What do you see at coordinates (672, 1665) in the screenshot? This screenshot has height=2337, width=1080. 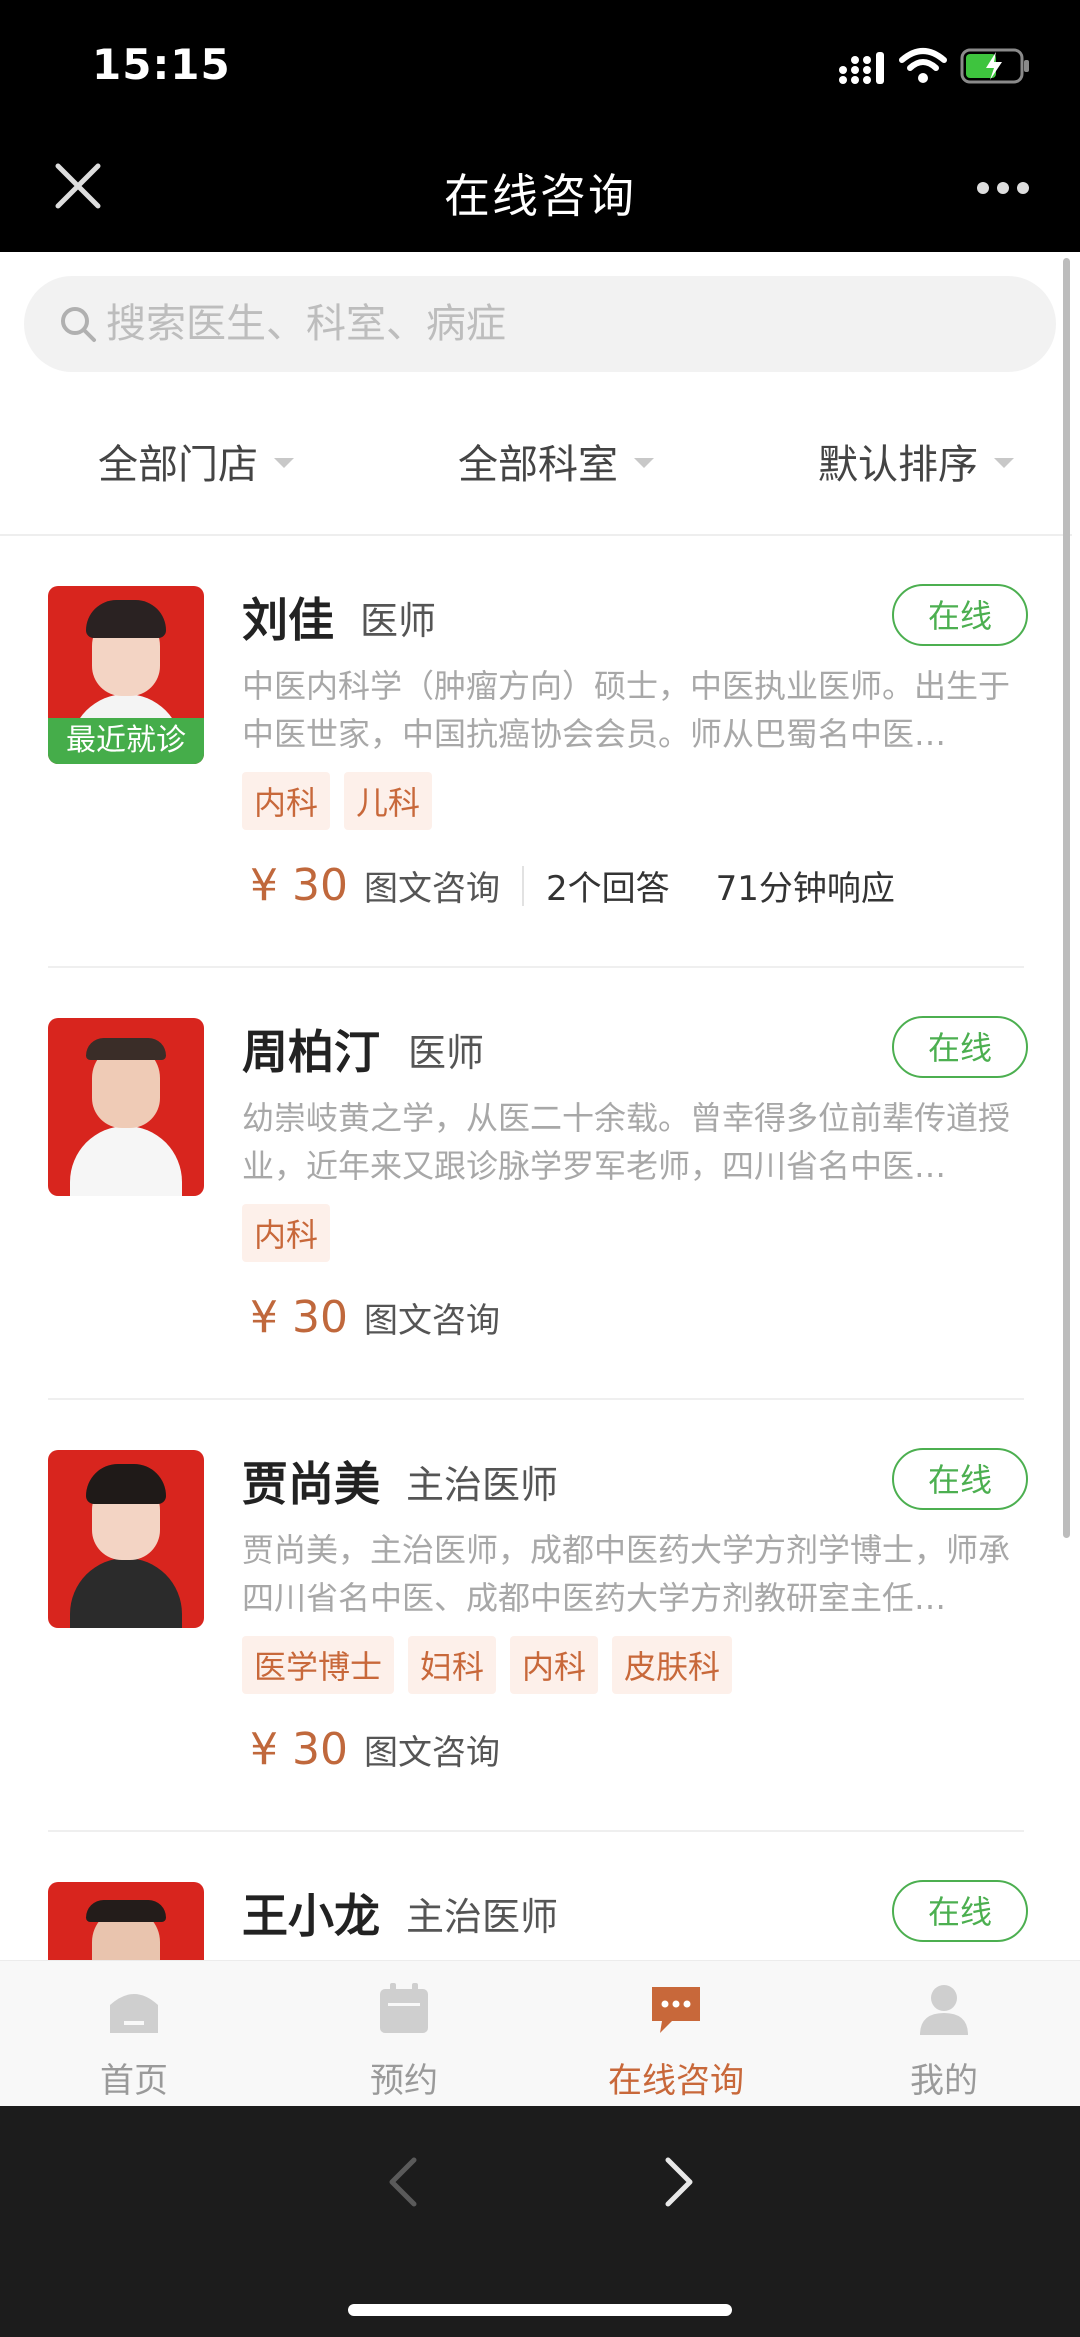 I see `department-tag: 皮肤科` at bounding box center [672, 1665].